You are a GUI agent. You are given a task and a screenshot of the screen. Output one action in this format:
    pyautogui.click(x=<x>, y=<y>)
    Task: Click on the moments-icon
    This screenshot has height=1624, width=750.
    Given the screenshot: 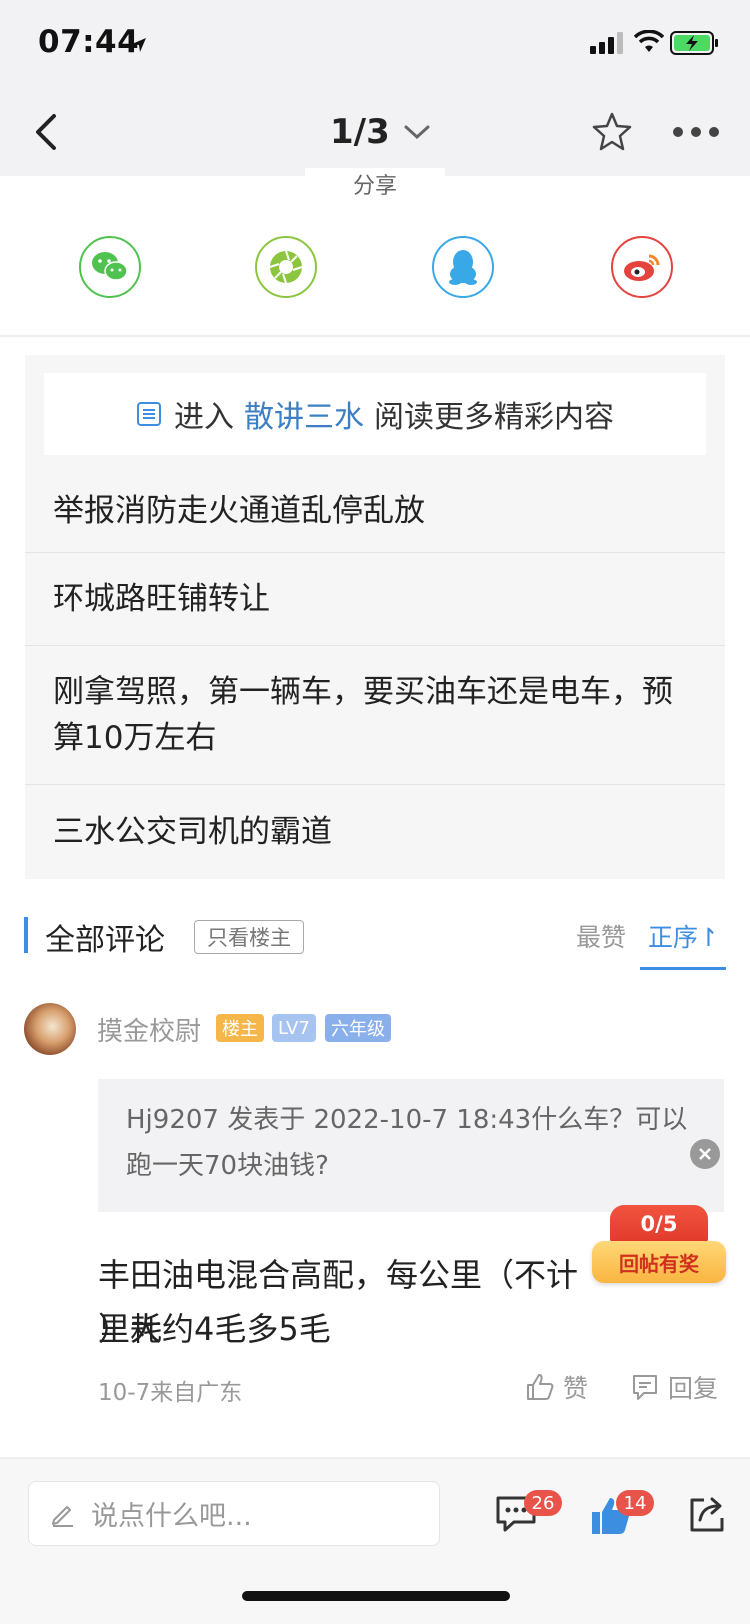 What is the action you would take?
    pyautogui.click(x=286, y=267)
    